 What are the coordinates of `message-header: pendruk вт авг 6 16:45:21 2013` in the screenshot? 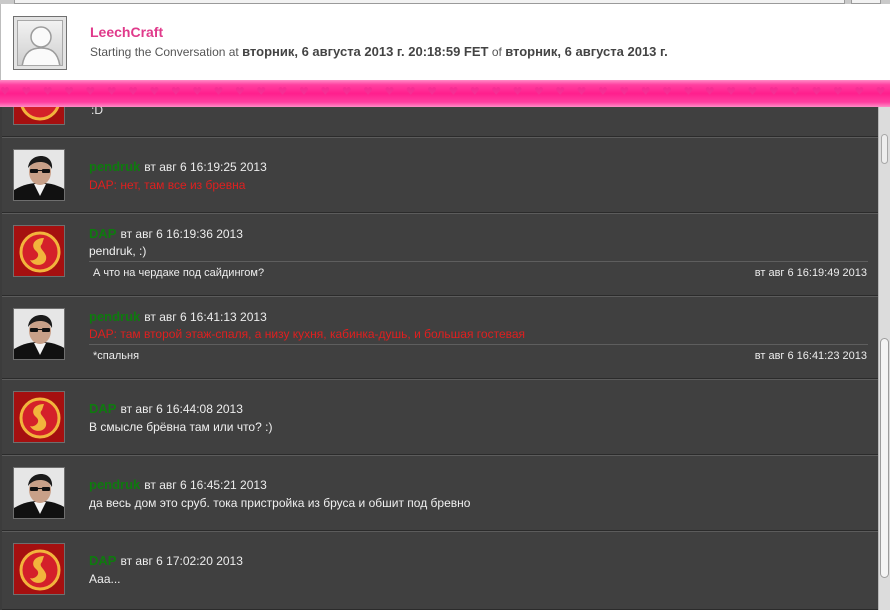 It's located at (178, 484).